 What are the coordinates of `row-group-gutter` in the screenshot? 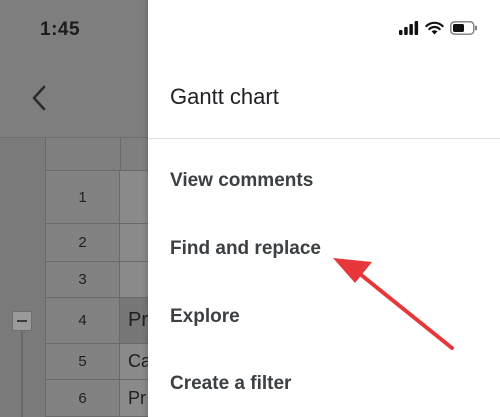 It's located at (23, 277).